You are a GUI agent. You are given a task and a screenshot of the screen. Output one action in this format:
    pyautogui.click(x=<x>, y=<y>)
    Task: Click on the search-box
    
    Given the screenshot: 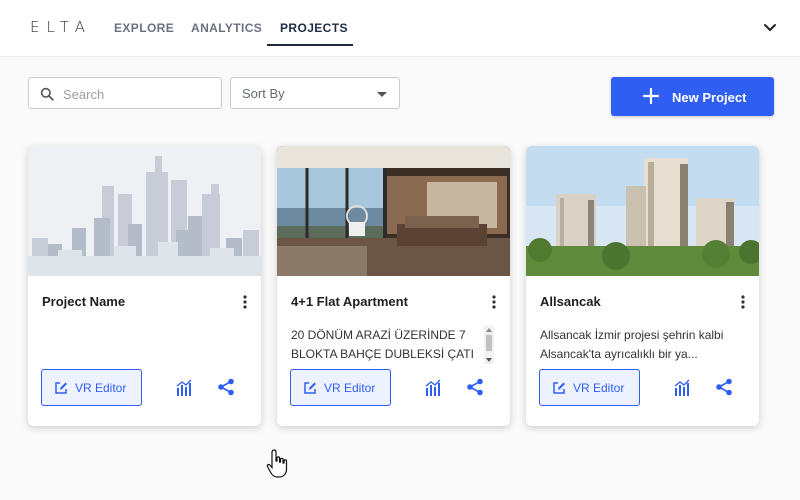 What is the action you would take?
    pyautogui.click(x=125, y=93)
    